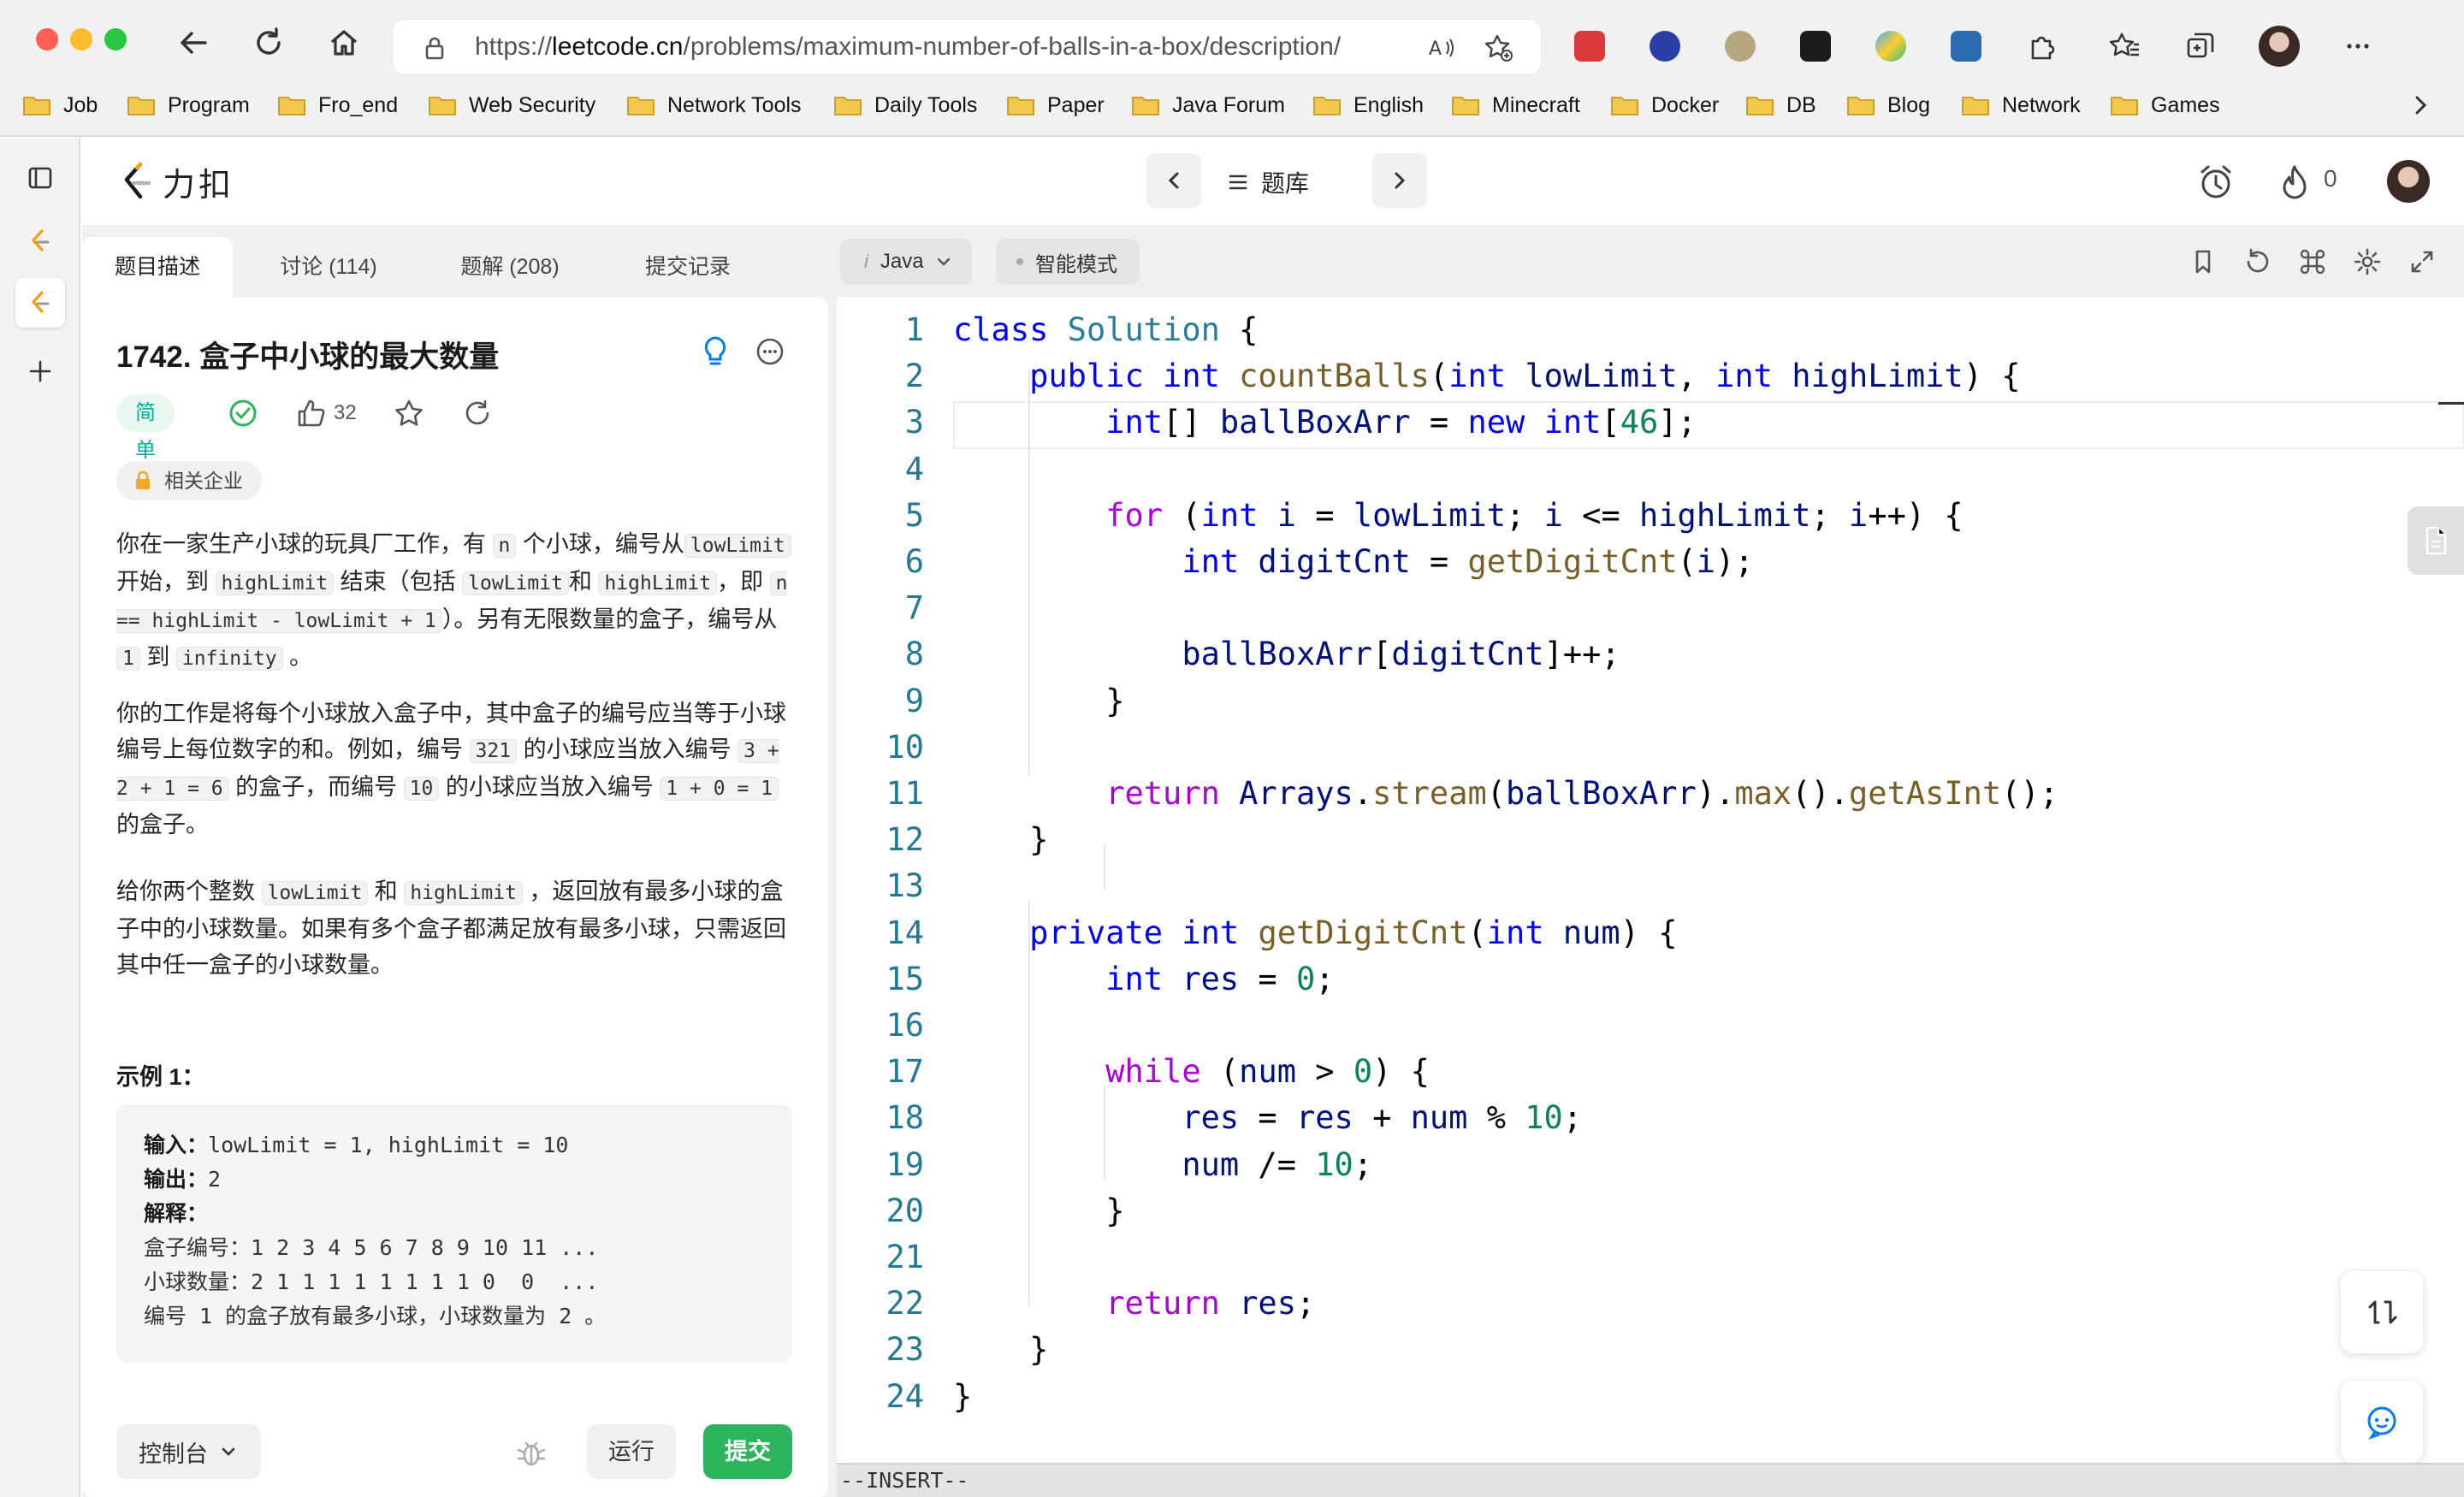 The width and height of the screenshot is (2464, 1497). Describe the element at coordinates (2422, 261) in the screenshot. I see `fullscreen-expand-icon` at that location.